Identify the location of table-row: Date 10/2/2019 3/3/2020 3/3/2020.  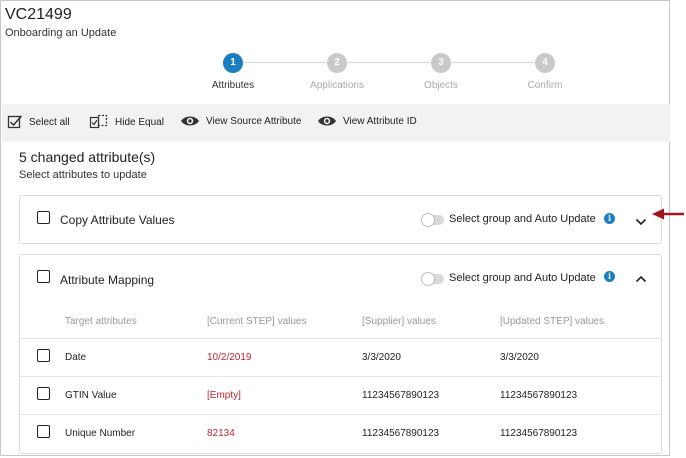
(340, 357).